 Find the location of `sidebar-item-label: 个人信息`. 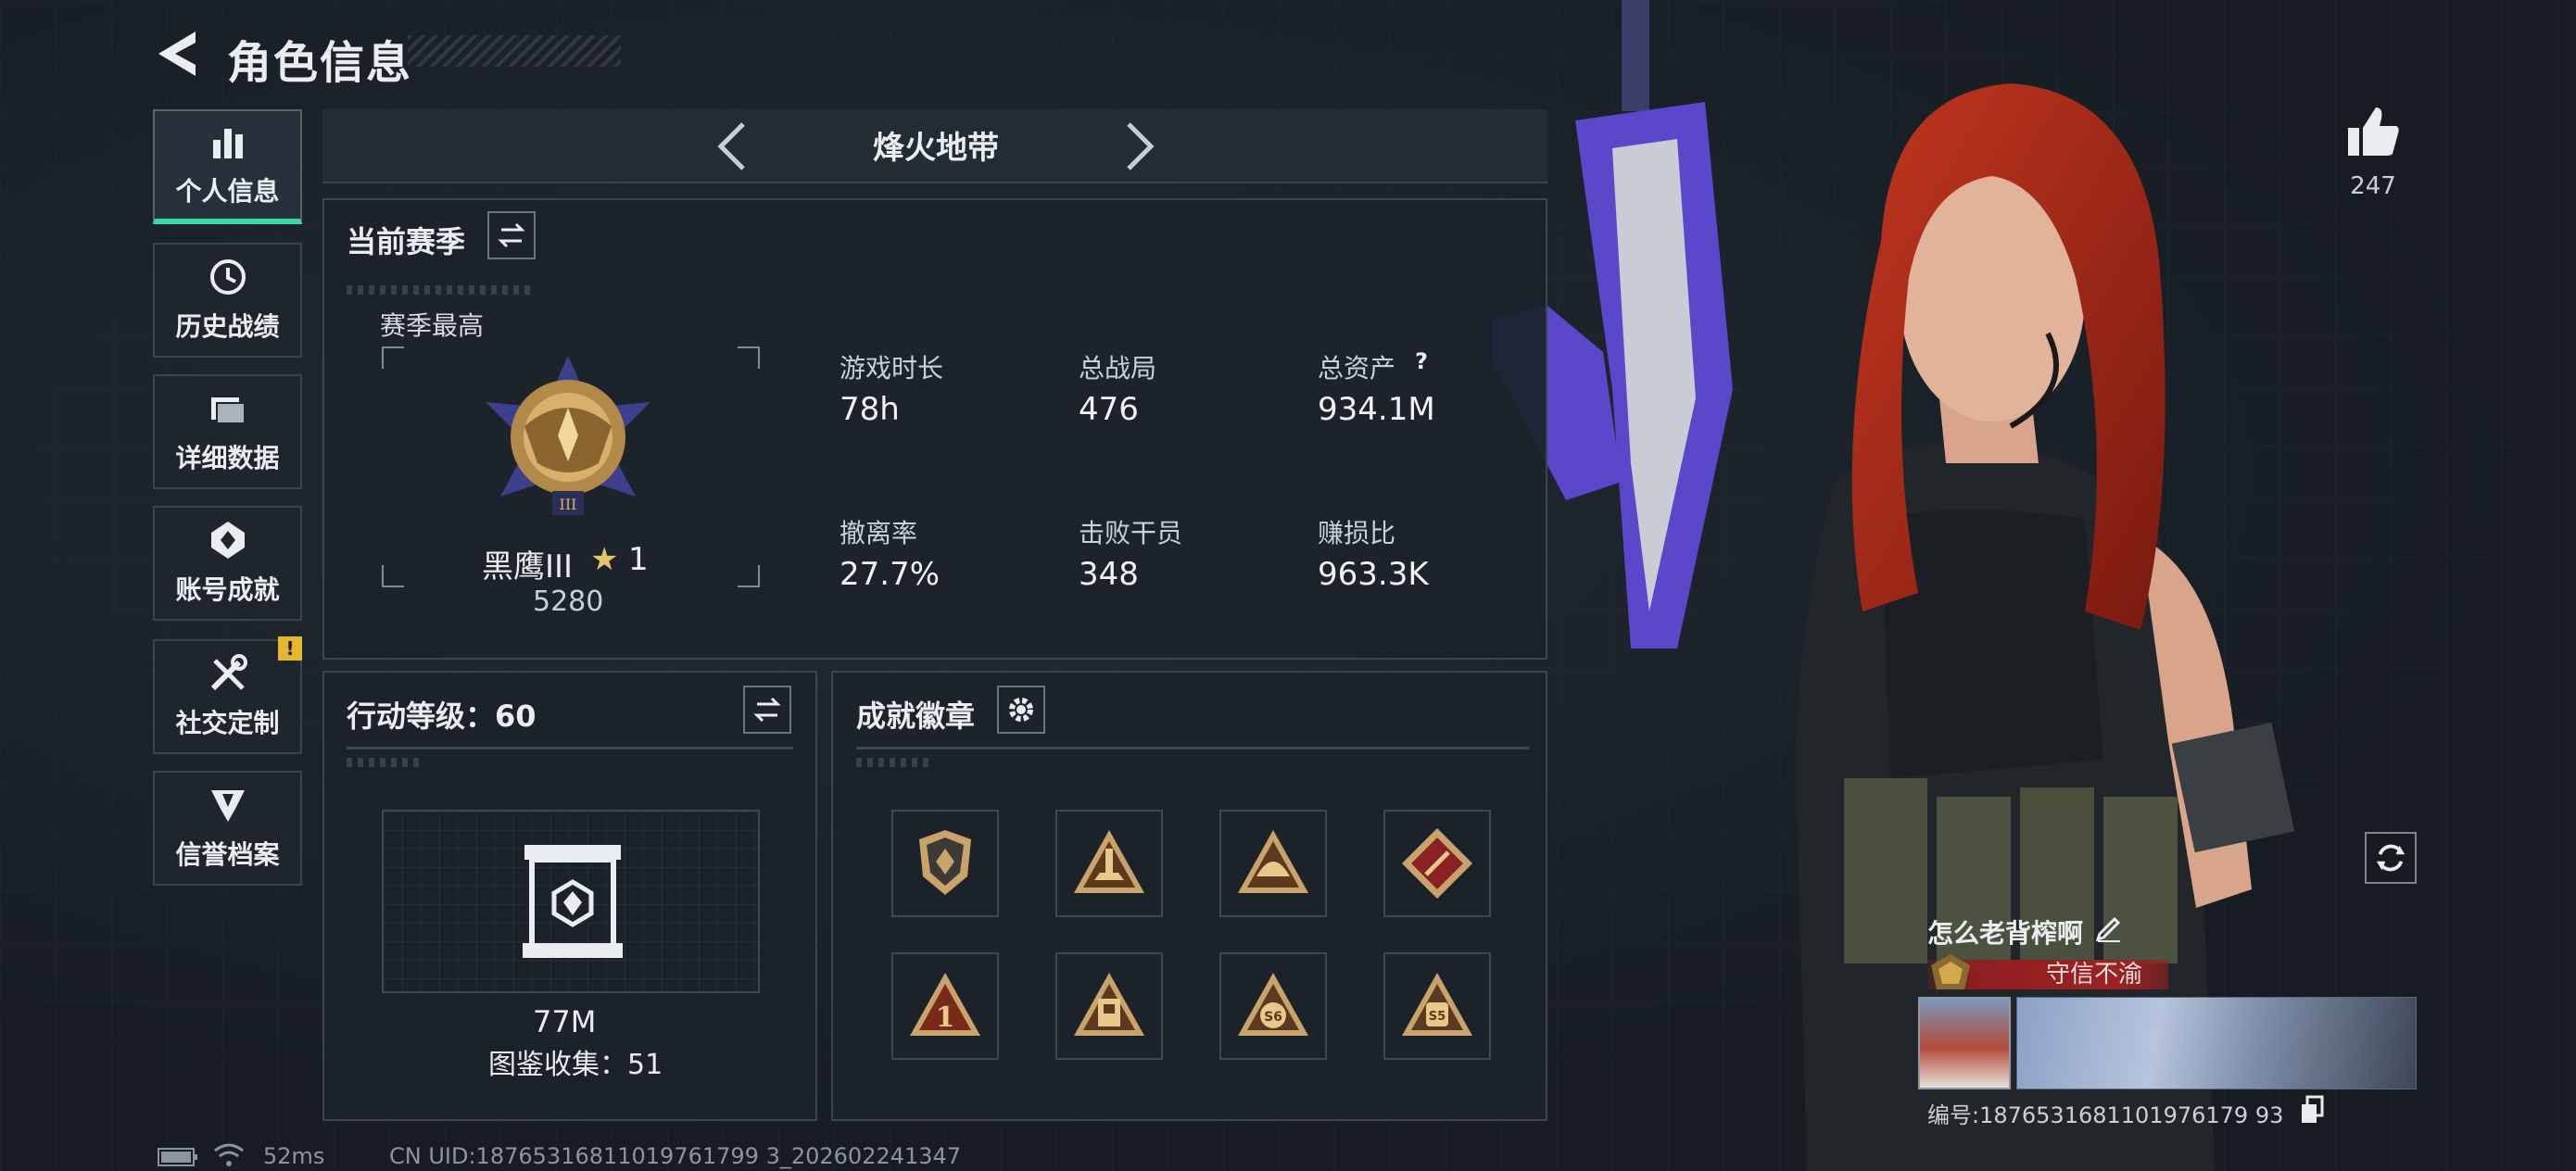

sidebar-item-label: 个人信息 is located at coordinates (227, 192).